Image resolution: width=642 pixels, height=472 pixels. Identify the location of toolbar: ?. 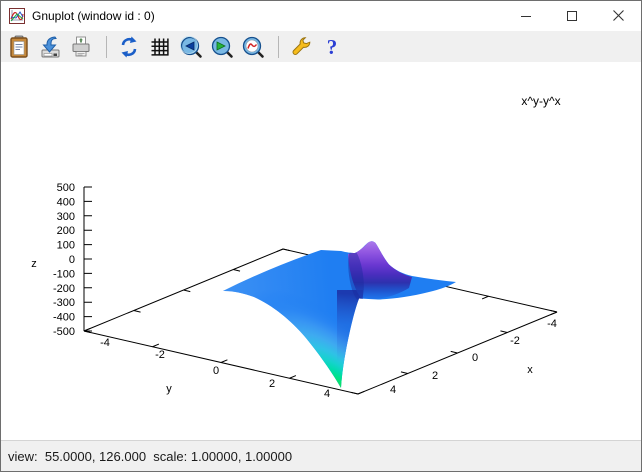
(321, 46).